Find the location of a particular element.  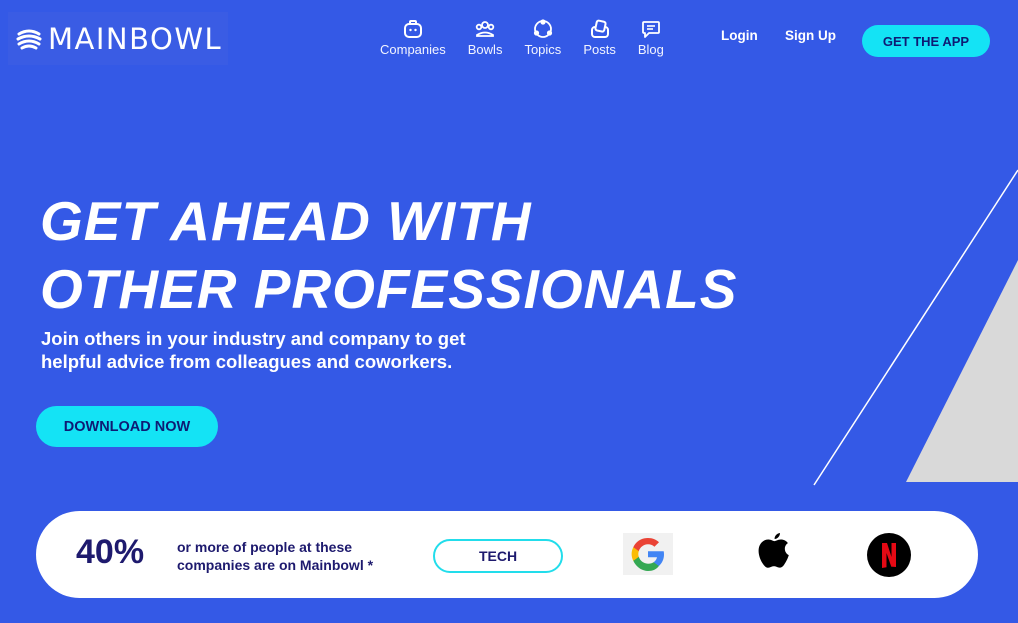

main-nav: Companies Bowls Topics Posts Blog is located at coordinates (533, 37).